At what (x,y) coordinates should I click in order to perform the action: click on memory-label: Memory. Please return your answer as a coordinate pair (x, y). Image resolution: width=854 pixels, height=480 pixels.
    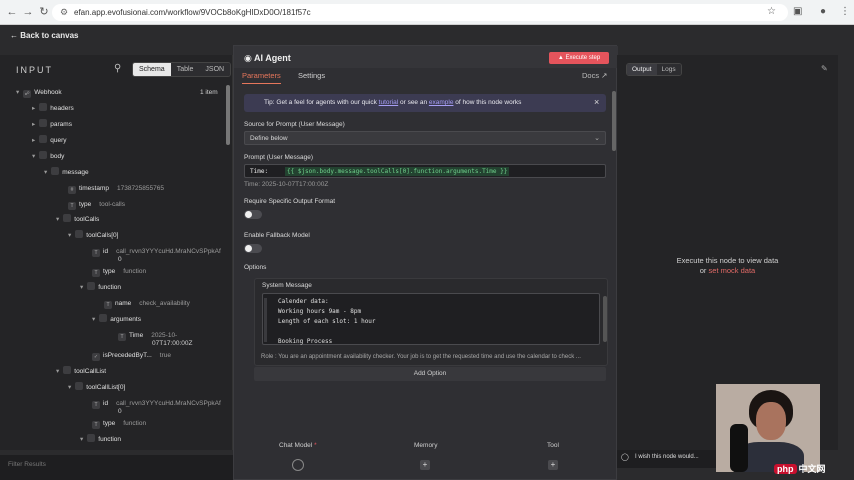
    Looking at the image, I should click on (426, 445).